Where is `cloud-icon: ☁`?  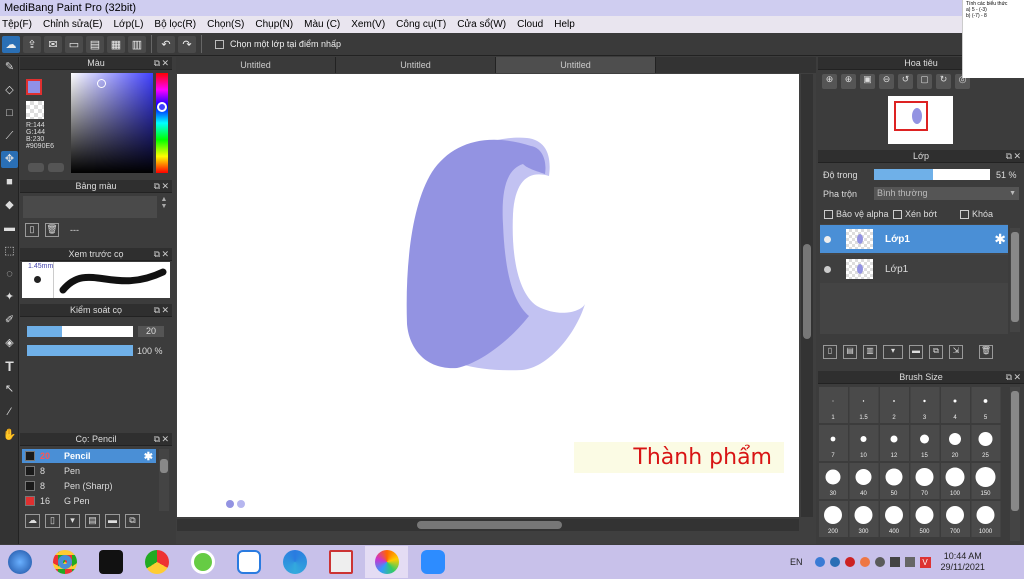
cloud-icon: ☁ is located at coordinates (11, 44).